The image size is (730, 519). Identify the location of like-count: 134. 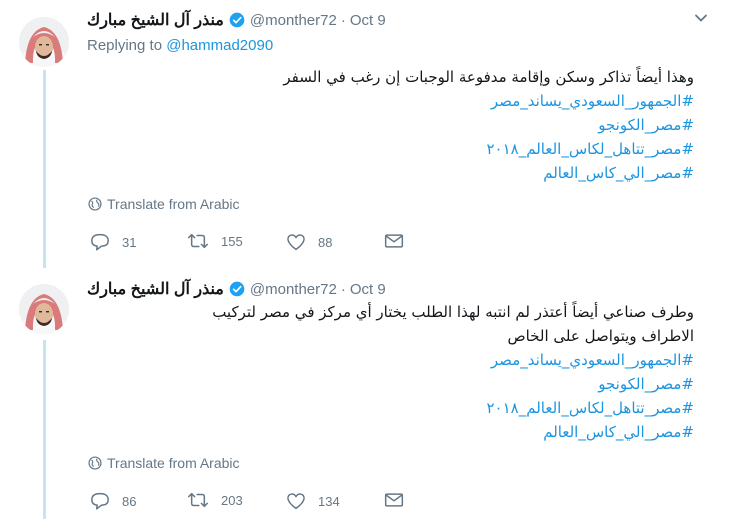
(329, 501).